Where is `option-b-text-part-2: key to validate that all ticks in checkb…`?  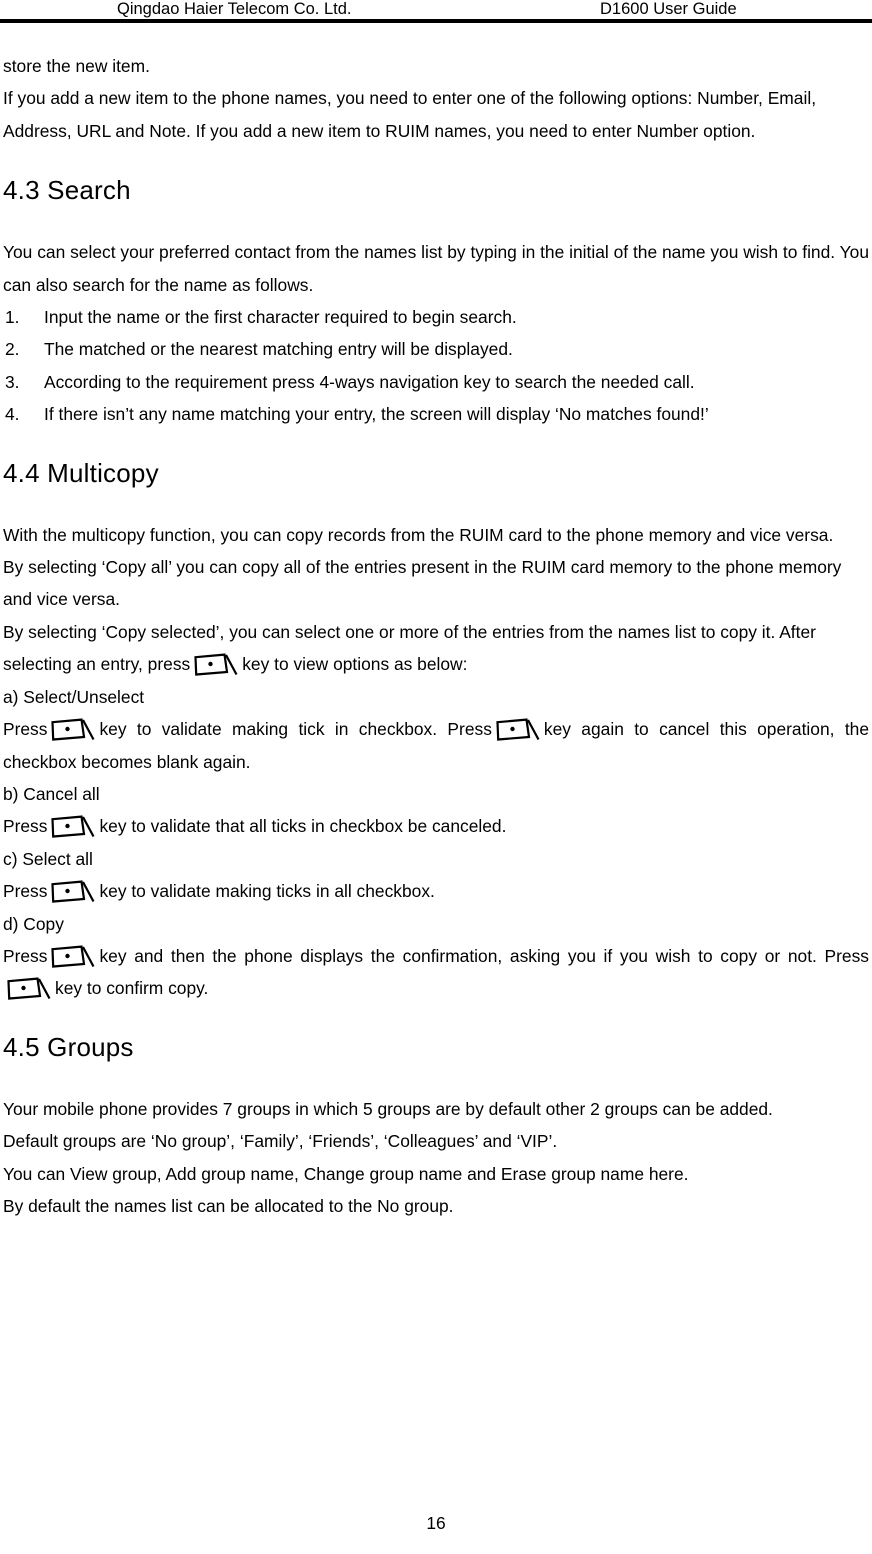 option-b-text-part-2: key to validate that all ticks in checkb… is located at coordinates (303, 826).